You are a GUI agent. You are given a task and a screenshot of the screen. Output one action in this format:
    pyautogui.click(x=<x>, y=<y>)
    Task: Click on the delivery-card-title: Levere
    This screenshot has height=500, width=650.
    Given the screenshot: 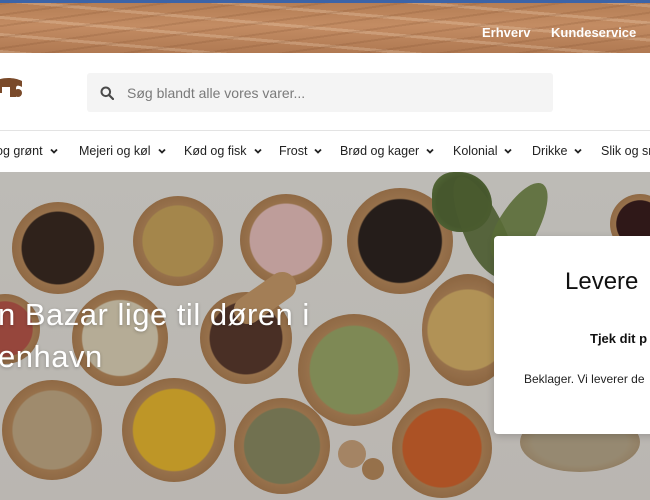 What is the action you would take?
    pyautogui.click(x=602, y=281)
    